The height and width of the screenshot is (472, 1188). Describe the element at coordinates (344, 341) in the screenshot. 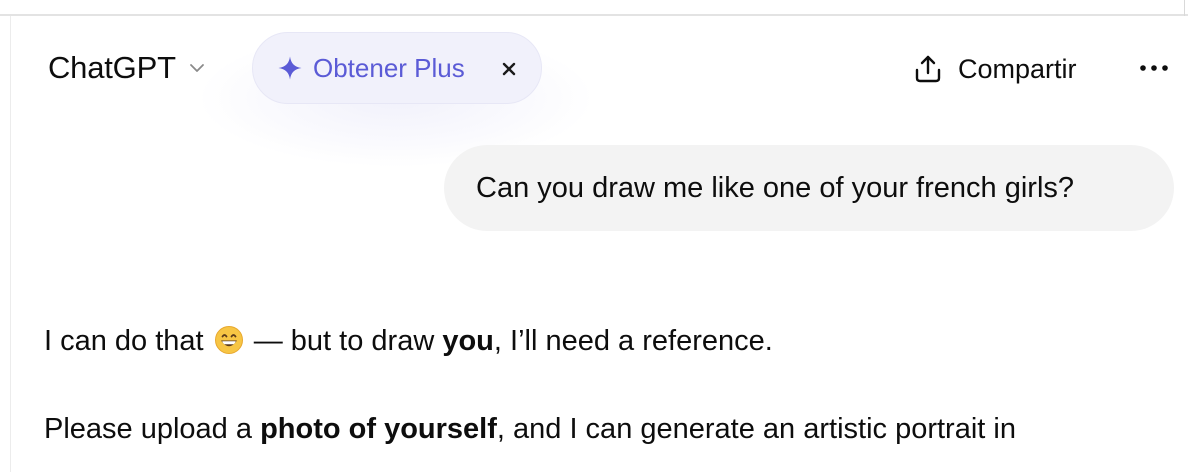

I see `assistant-text: — but to draw` at that location.